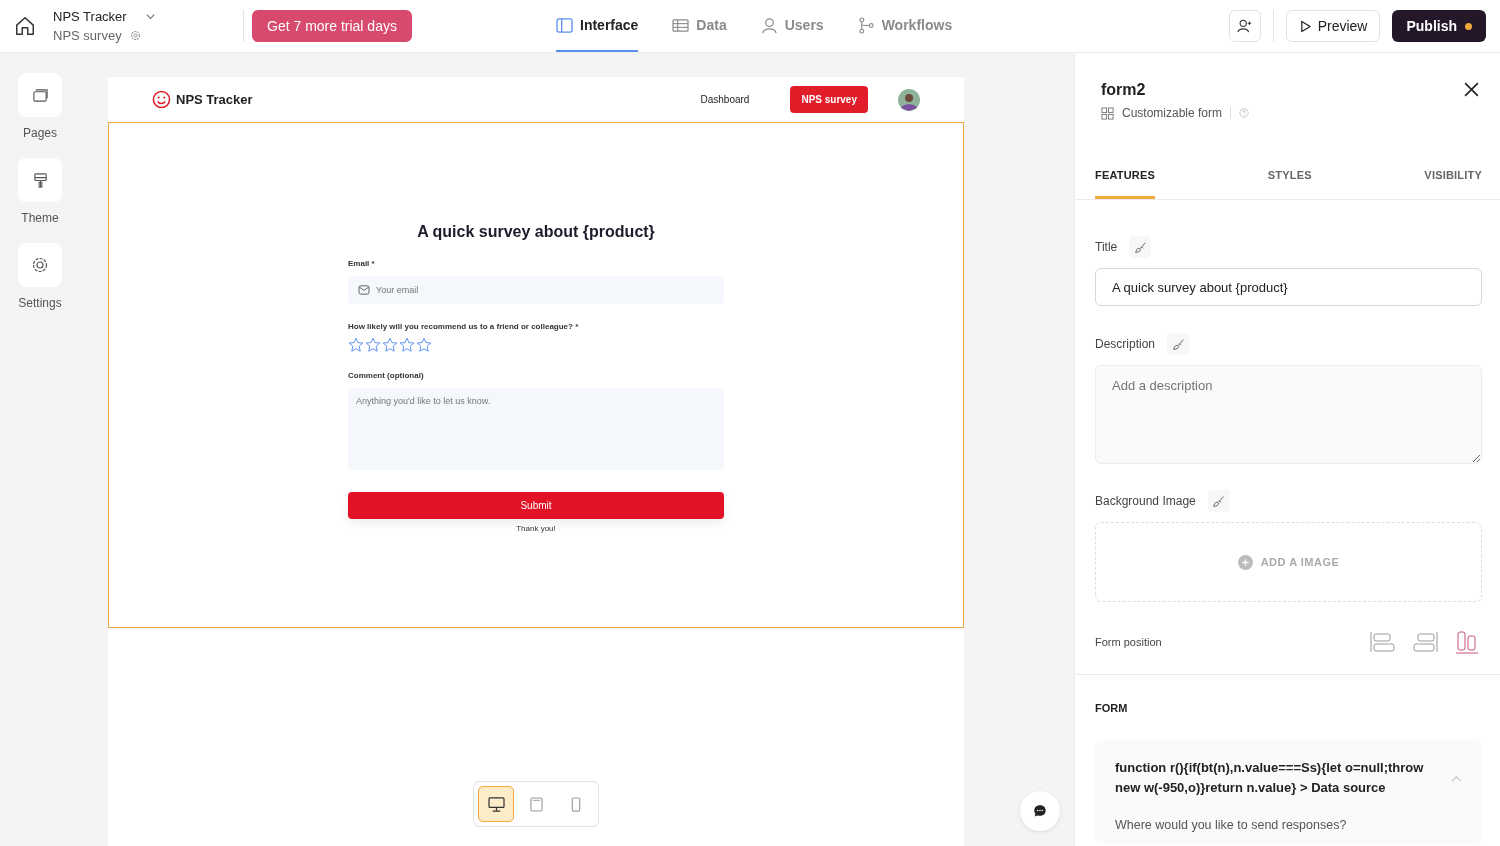 The width and height of the screenshot is (1500, 846). I want to click on phone-icon, so click(576, 804).